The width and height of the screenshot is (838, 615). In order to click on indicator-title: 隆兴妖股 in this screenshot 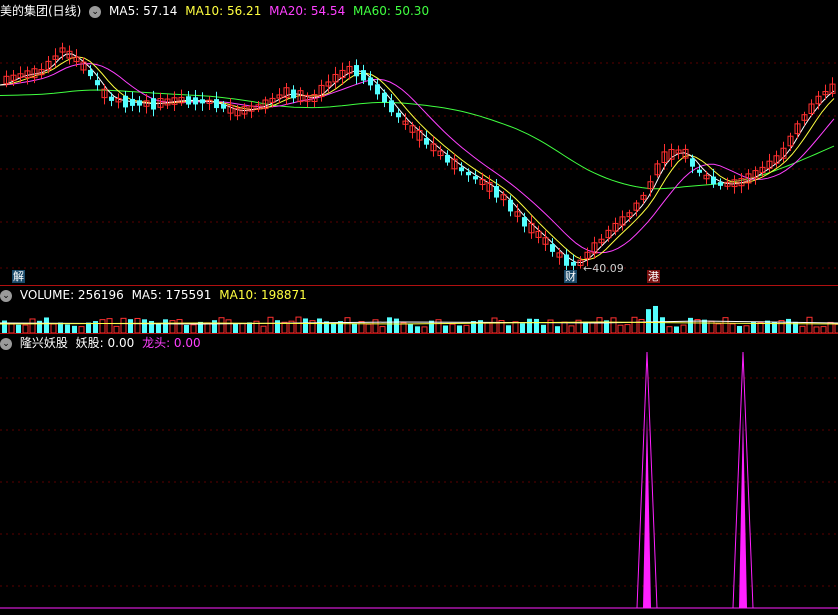, I will do `click(44, 343)`.